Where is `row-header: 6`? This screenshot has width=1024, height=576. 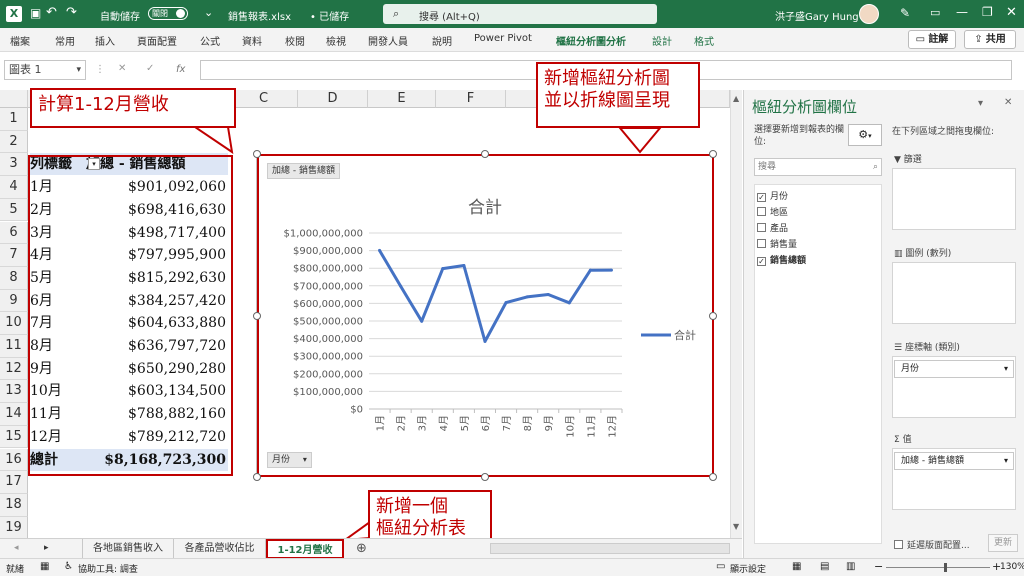 row-header: 6 is located at coordinates (14, 233).